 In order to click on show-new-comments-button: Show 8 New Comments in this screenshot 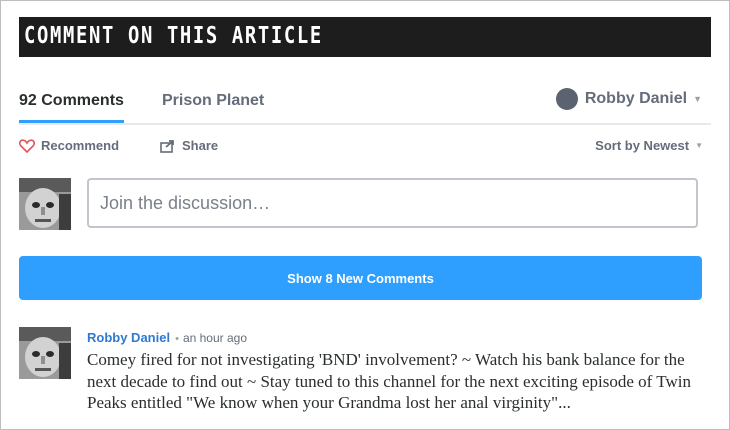, I will do `click(360, 278)`.